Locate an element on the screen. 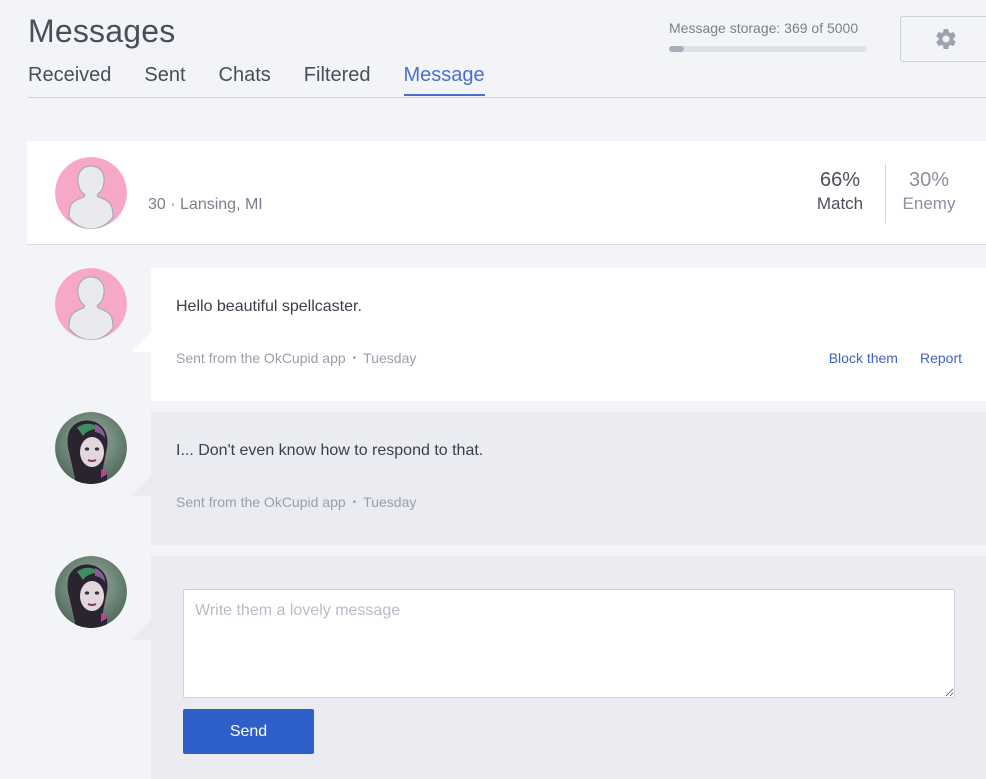  storage-progress-bar is located at coordinates (768, 49).